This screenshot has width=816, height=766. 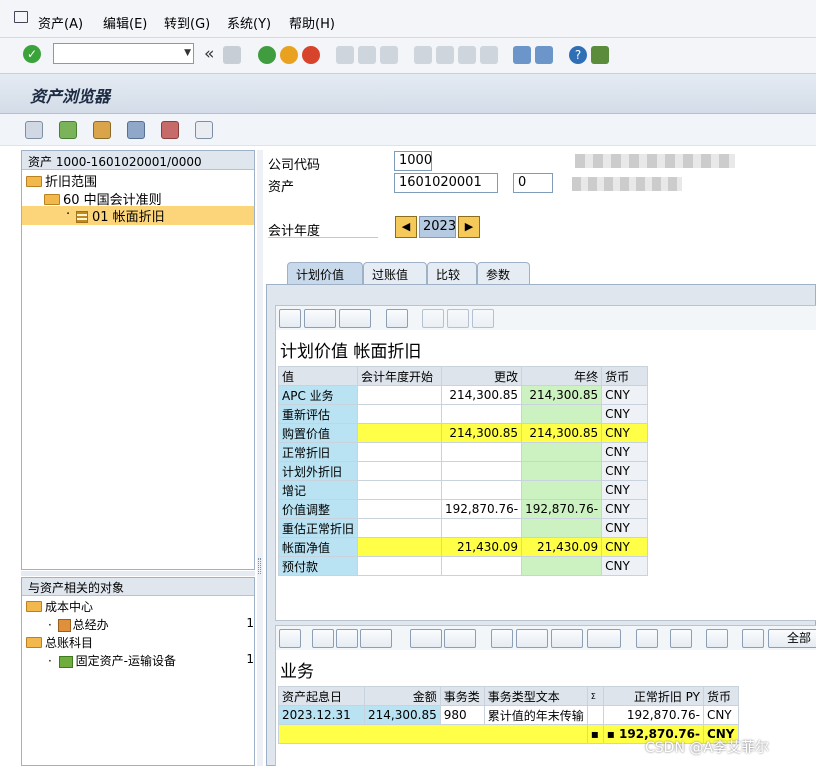 I want to click on row-name-cell: 价值调整, so click(x=318, y=509).